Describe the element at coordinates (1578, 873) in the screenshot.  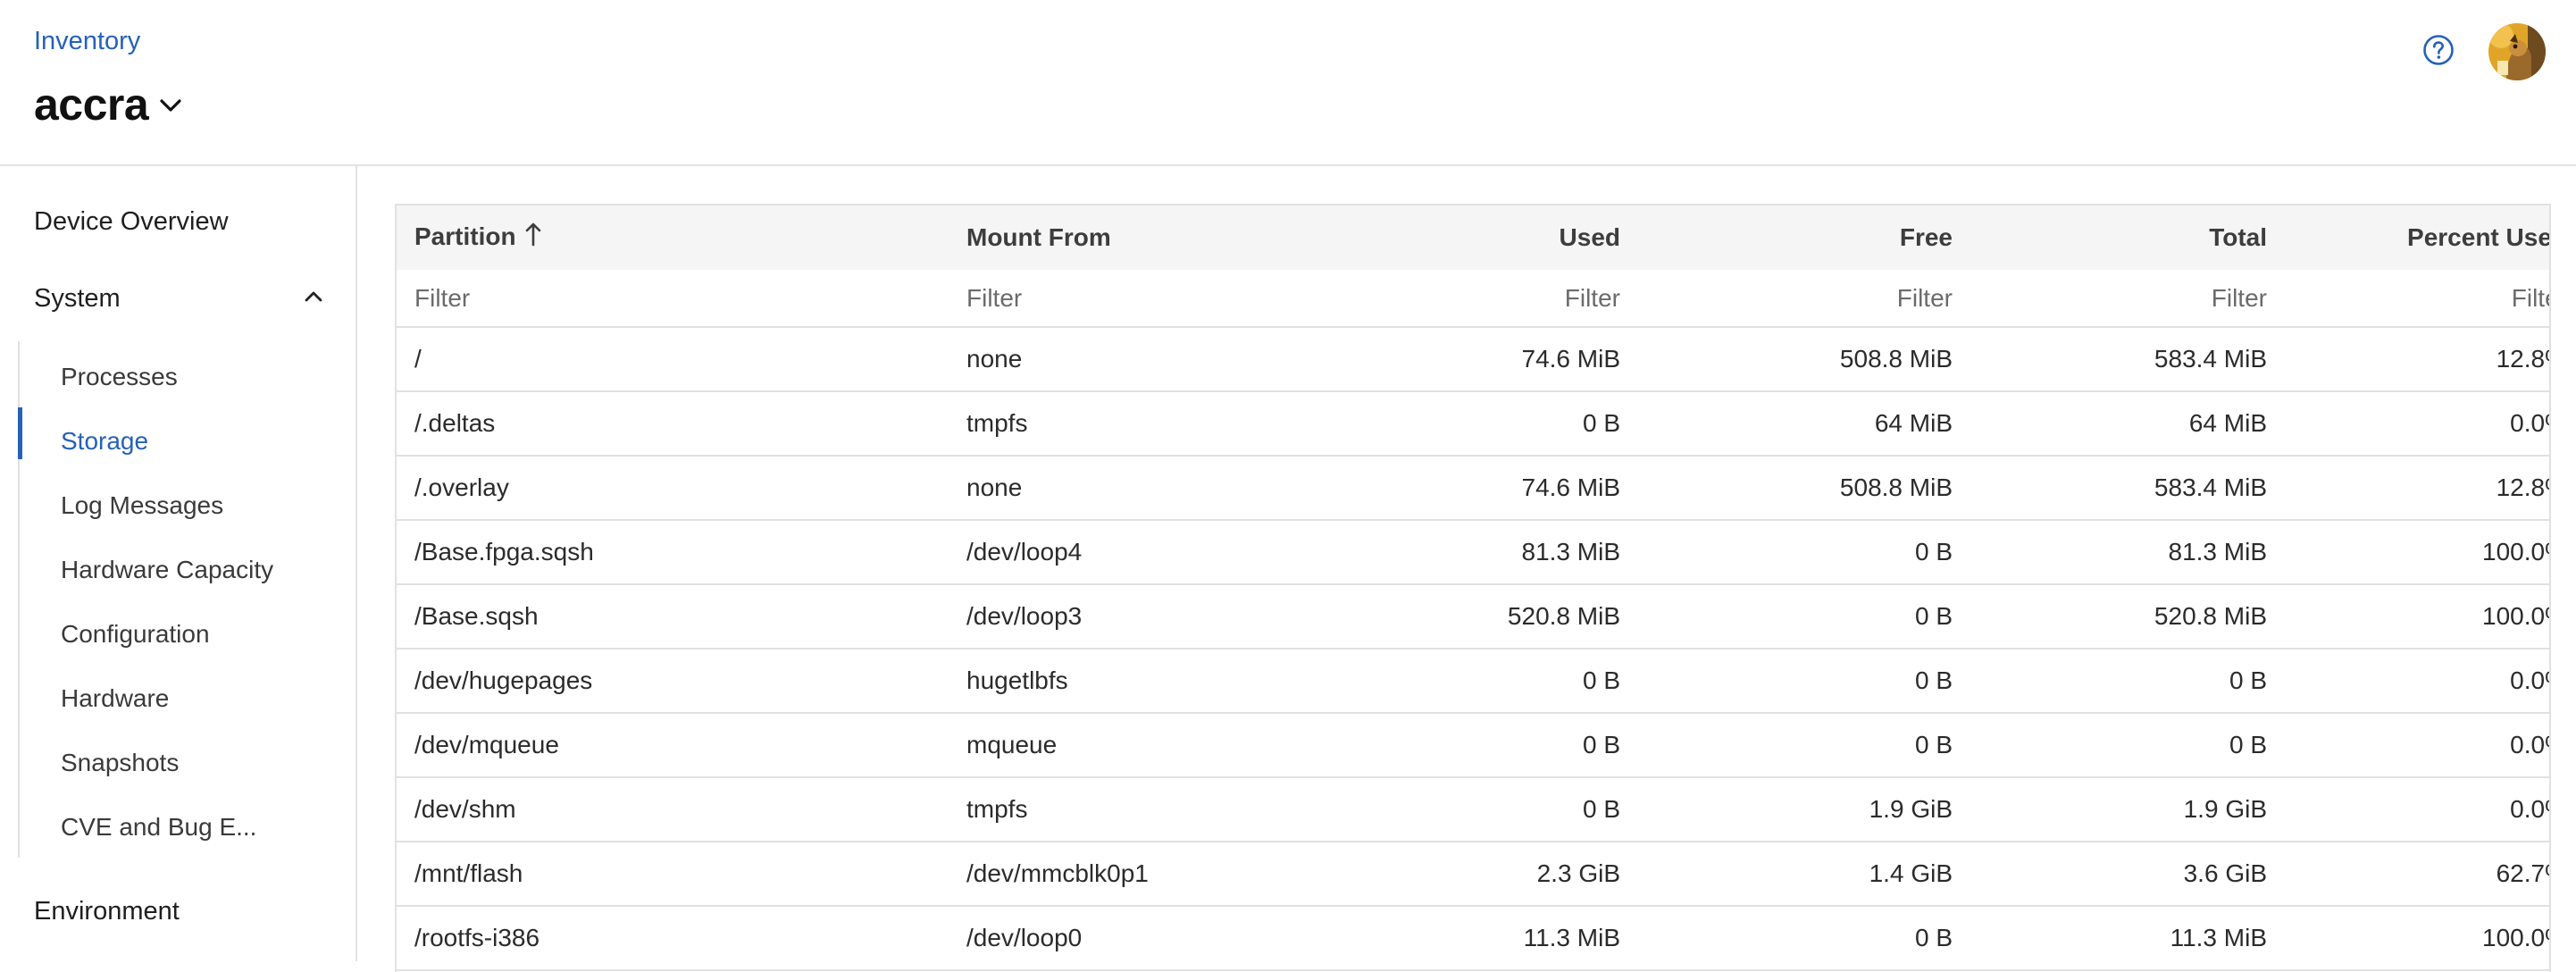
I see `cell-used: 2.3 GiB` at that location.